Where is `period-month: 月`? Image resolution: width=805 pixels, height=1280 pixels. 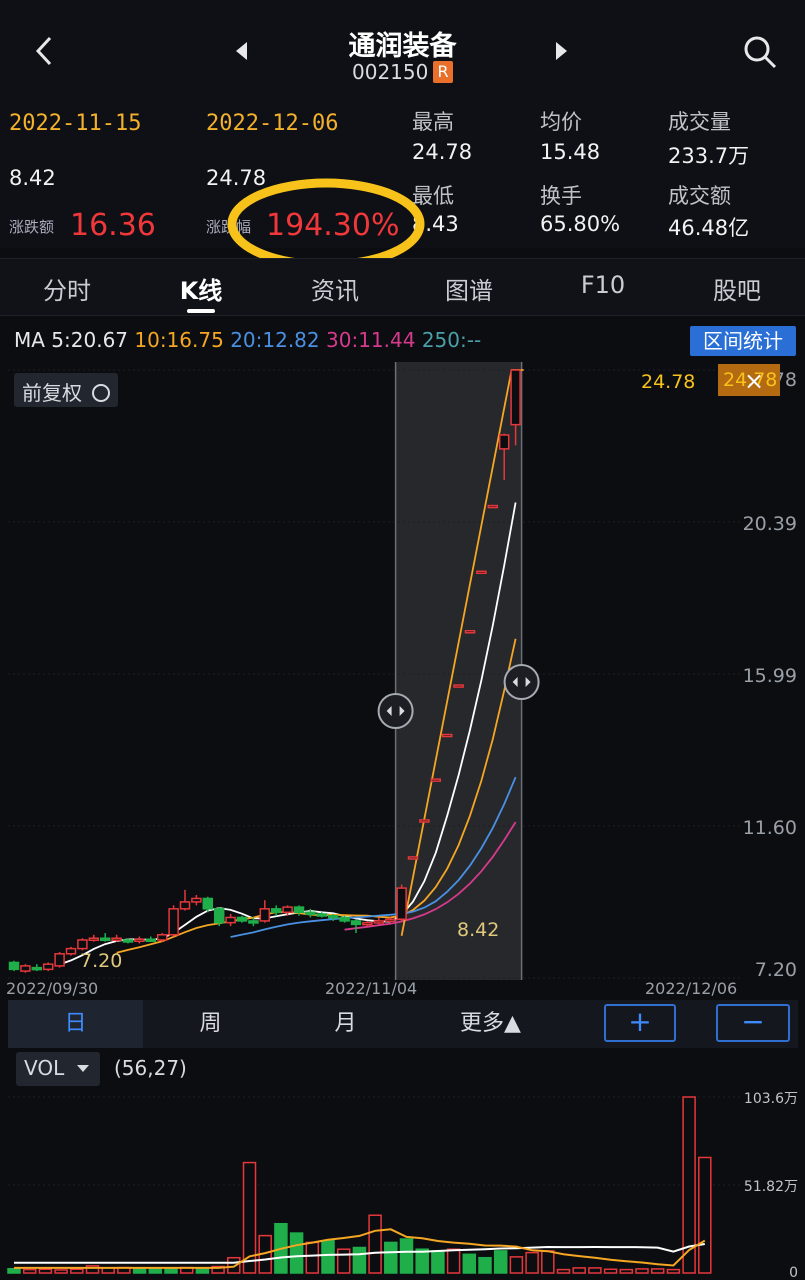 period-month: 月 is located at coordinates (345, 1024).